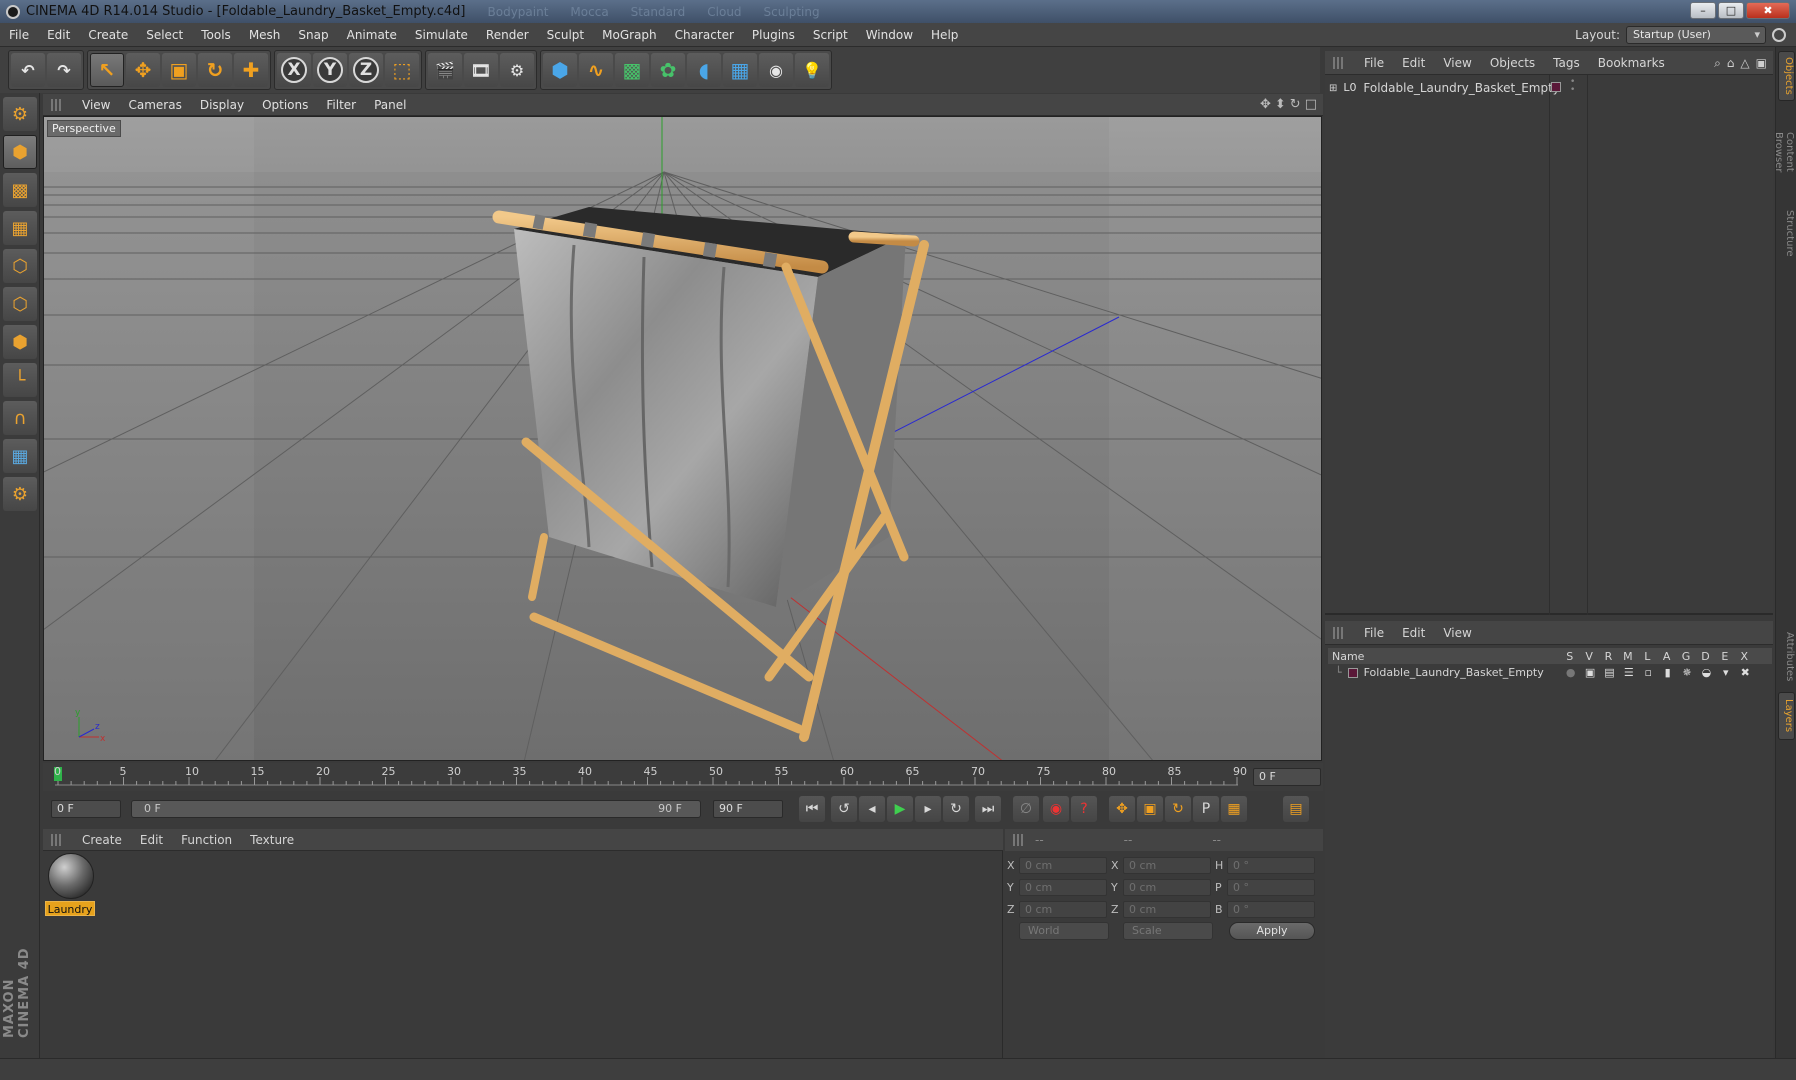  I want to click on menu-edit: Edit, so click(58, 35).